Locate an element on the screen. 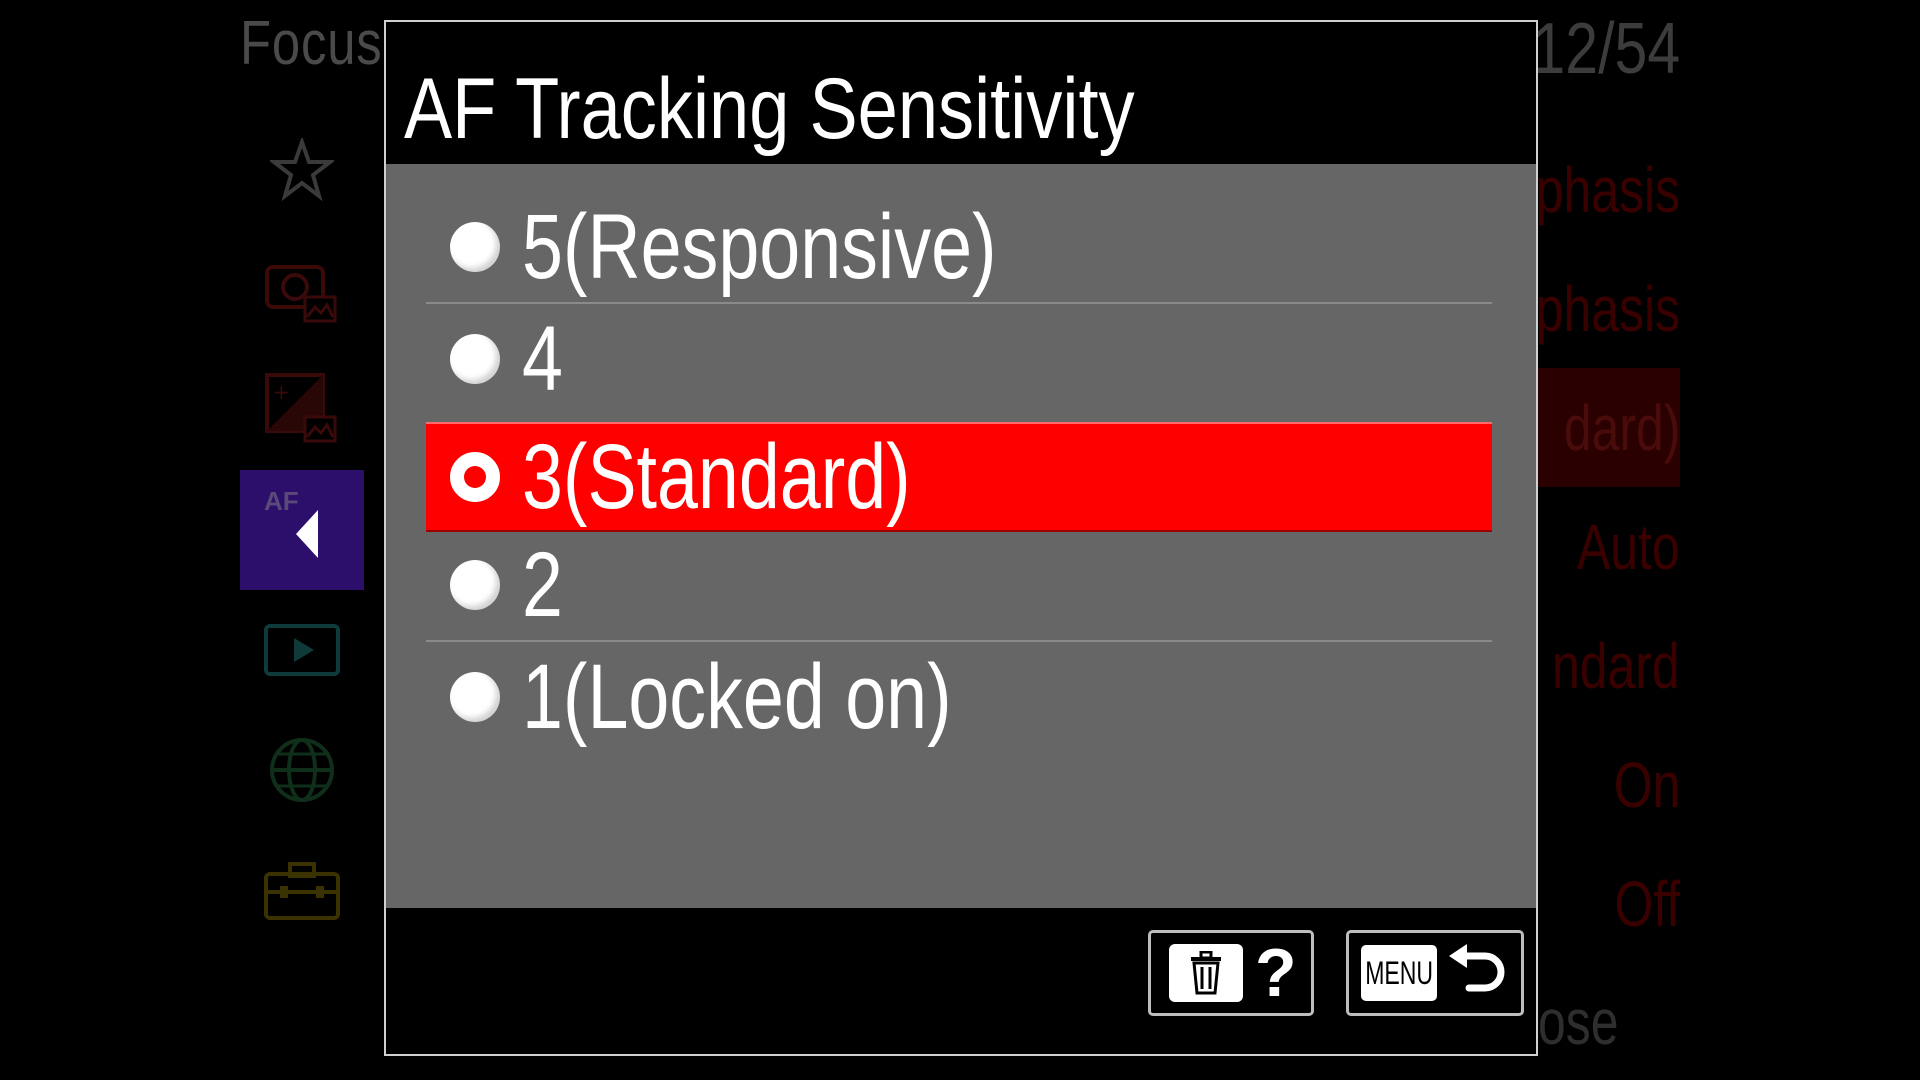 Image resolution: width=1920 pixels, height=1080 pixels. option-item: 5(Responsive) is located at coordinates (959, 248).